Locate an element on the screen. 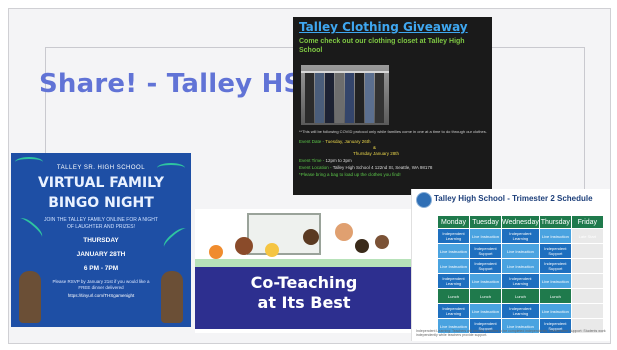  coteaching-image: Co-Teaching at Its Best is located at coordinates (304, 271).